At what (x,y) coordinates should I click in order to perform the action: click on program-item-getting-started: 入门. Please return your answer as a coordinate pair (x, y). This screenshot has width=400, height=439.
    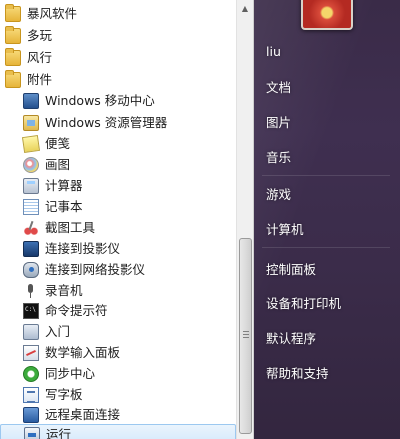
    Looking at the image, I should click on (118, 332).